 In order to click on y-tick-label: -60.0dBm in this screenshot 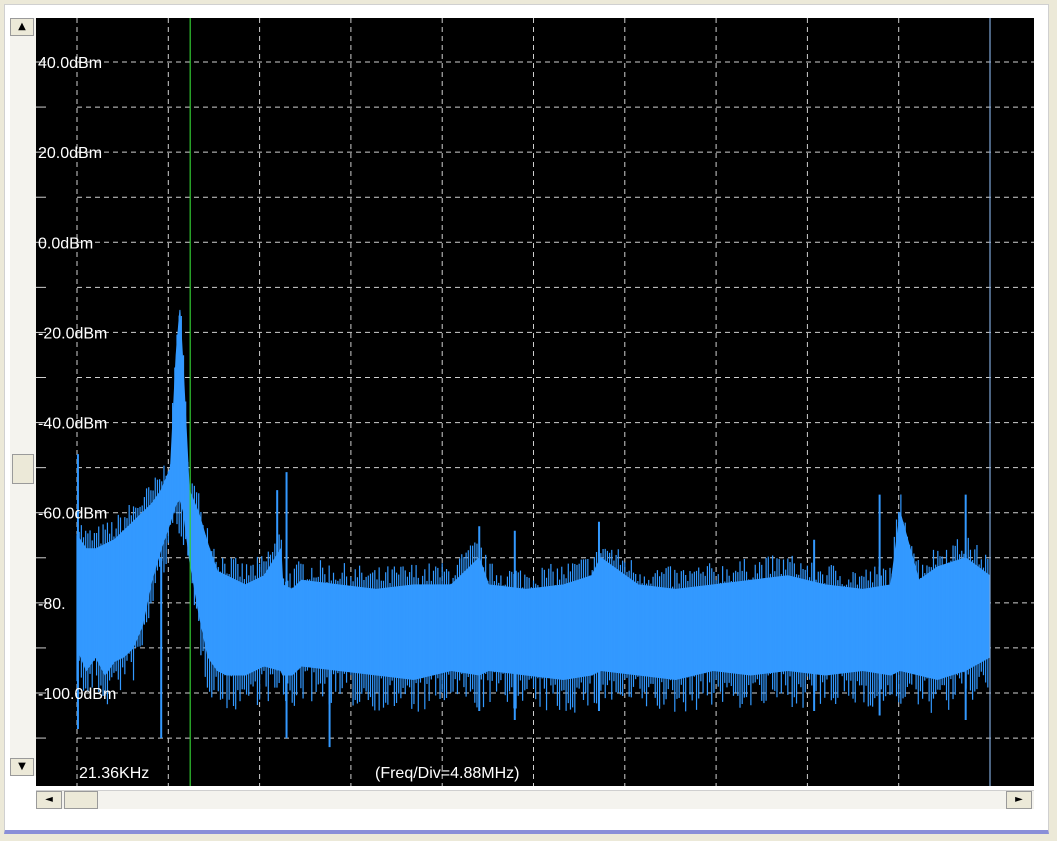, I will do `click(72, 514)`.